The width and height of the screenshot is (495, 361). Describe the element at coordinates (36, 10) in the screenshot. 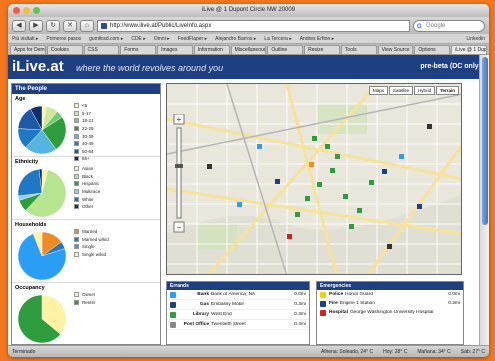

I see `zoom-window-button` at that location.